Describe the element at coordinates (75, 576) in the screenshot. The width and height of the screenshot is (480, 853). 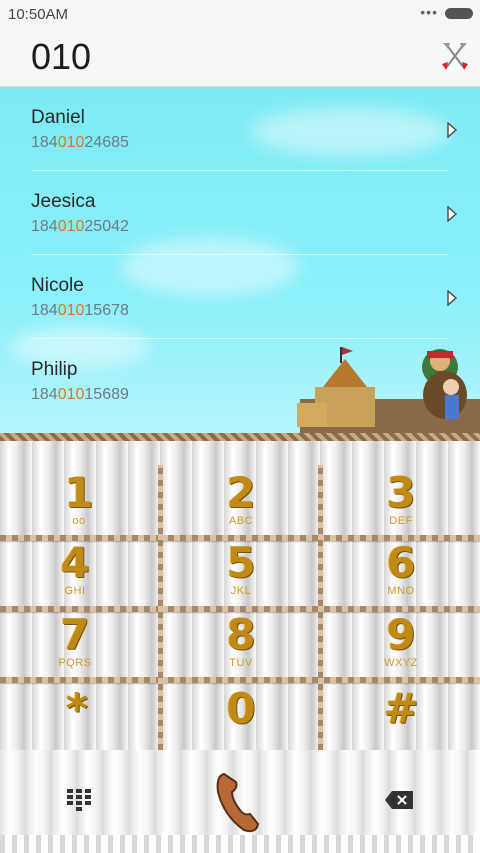
I see `key-4: 4 GHI` at that location.